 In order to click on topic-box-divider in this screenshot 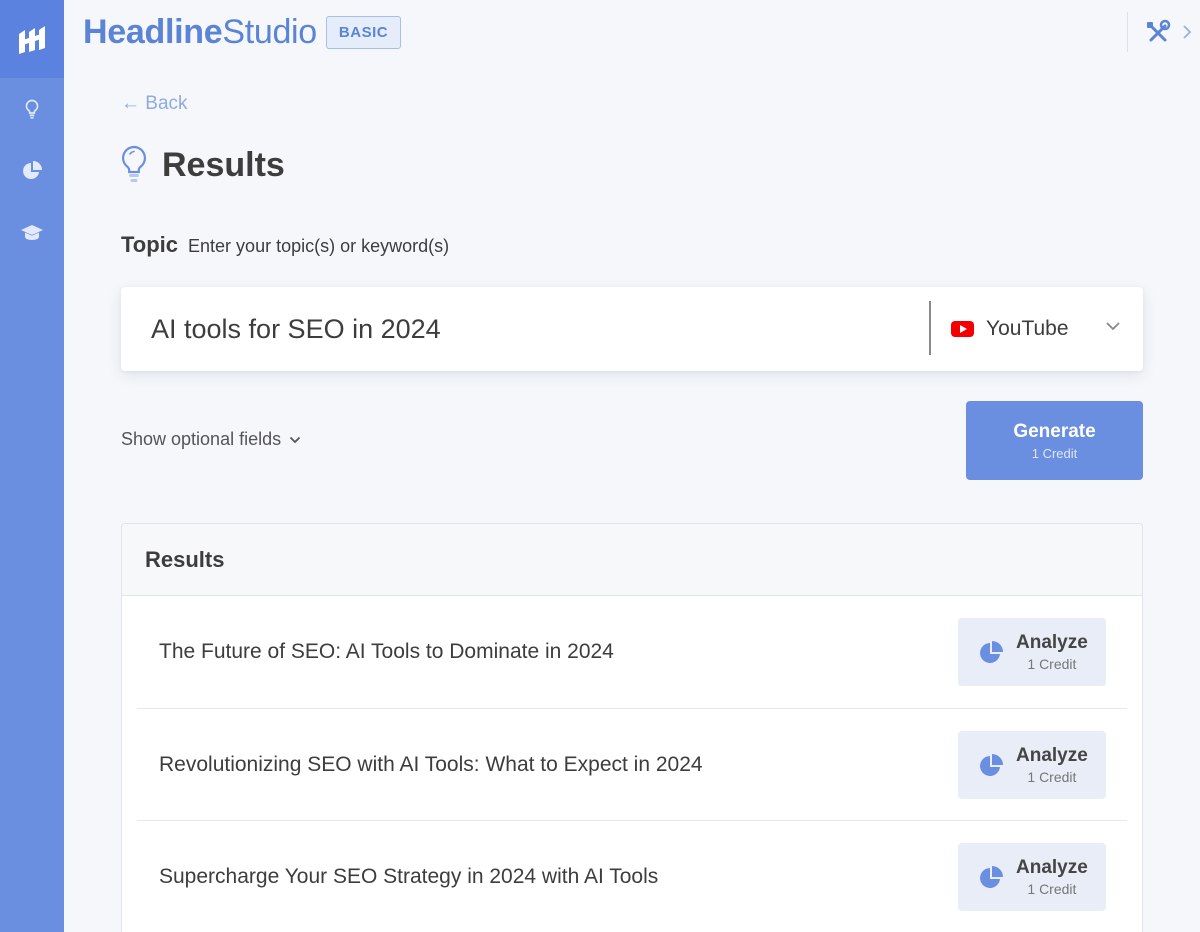, I will do `click(930, 328)`.